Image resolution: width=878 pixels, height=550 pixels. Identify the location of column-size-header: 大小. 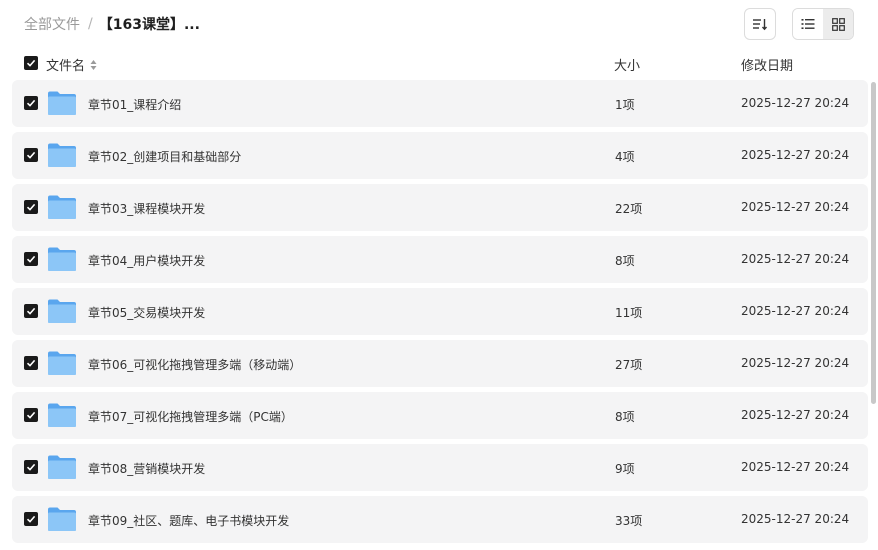
(627, 64).